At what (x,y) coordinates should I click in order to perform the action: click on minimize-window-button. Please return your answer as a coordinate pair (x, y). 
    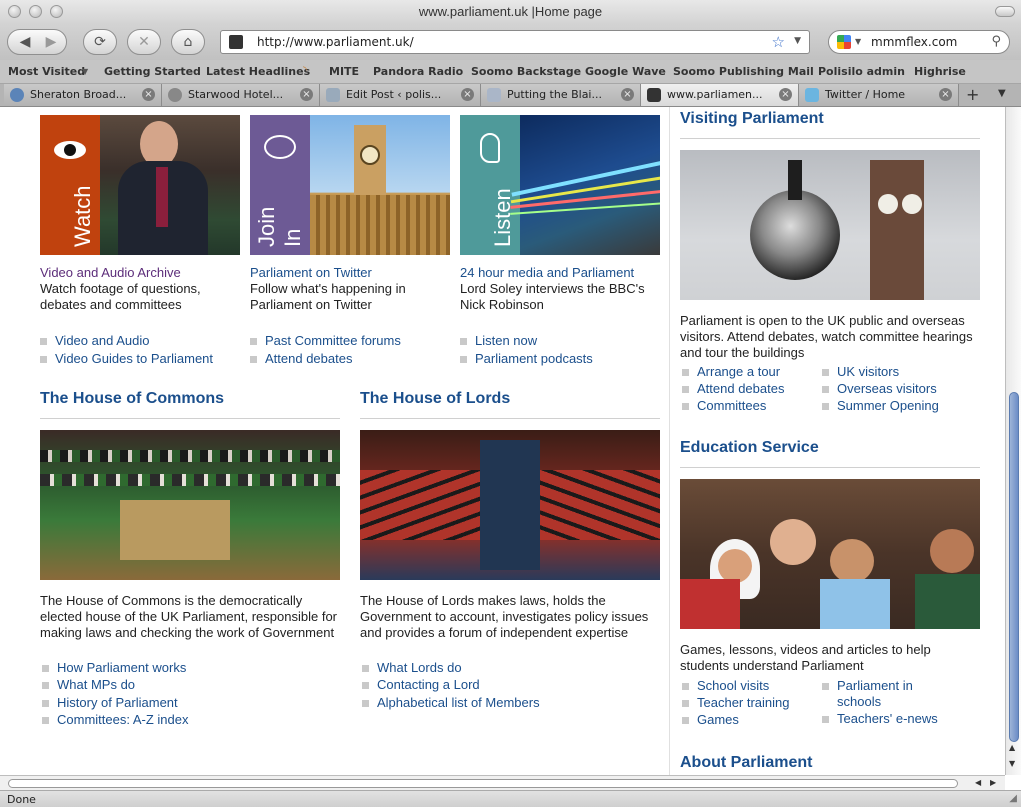
    Looking at the image, I should click on (35, 11).